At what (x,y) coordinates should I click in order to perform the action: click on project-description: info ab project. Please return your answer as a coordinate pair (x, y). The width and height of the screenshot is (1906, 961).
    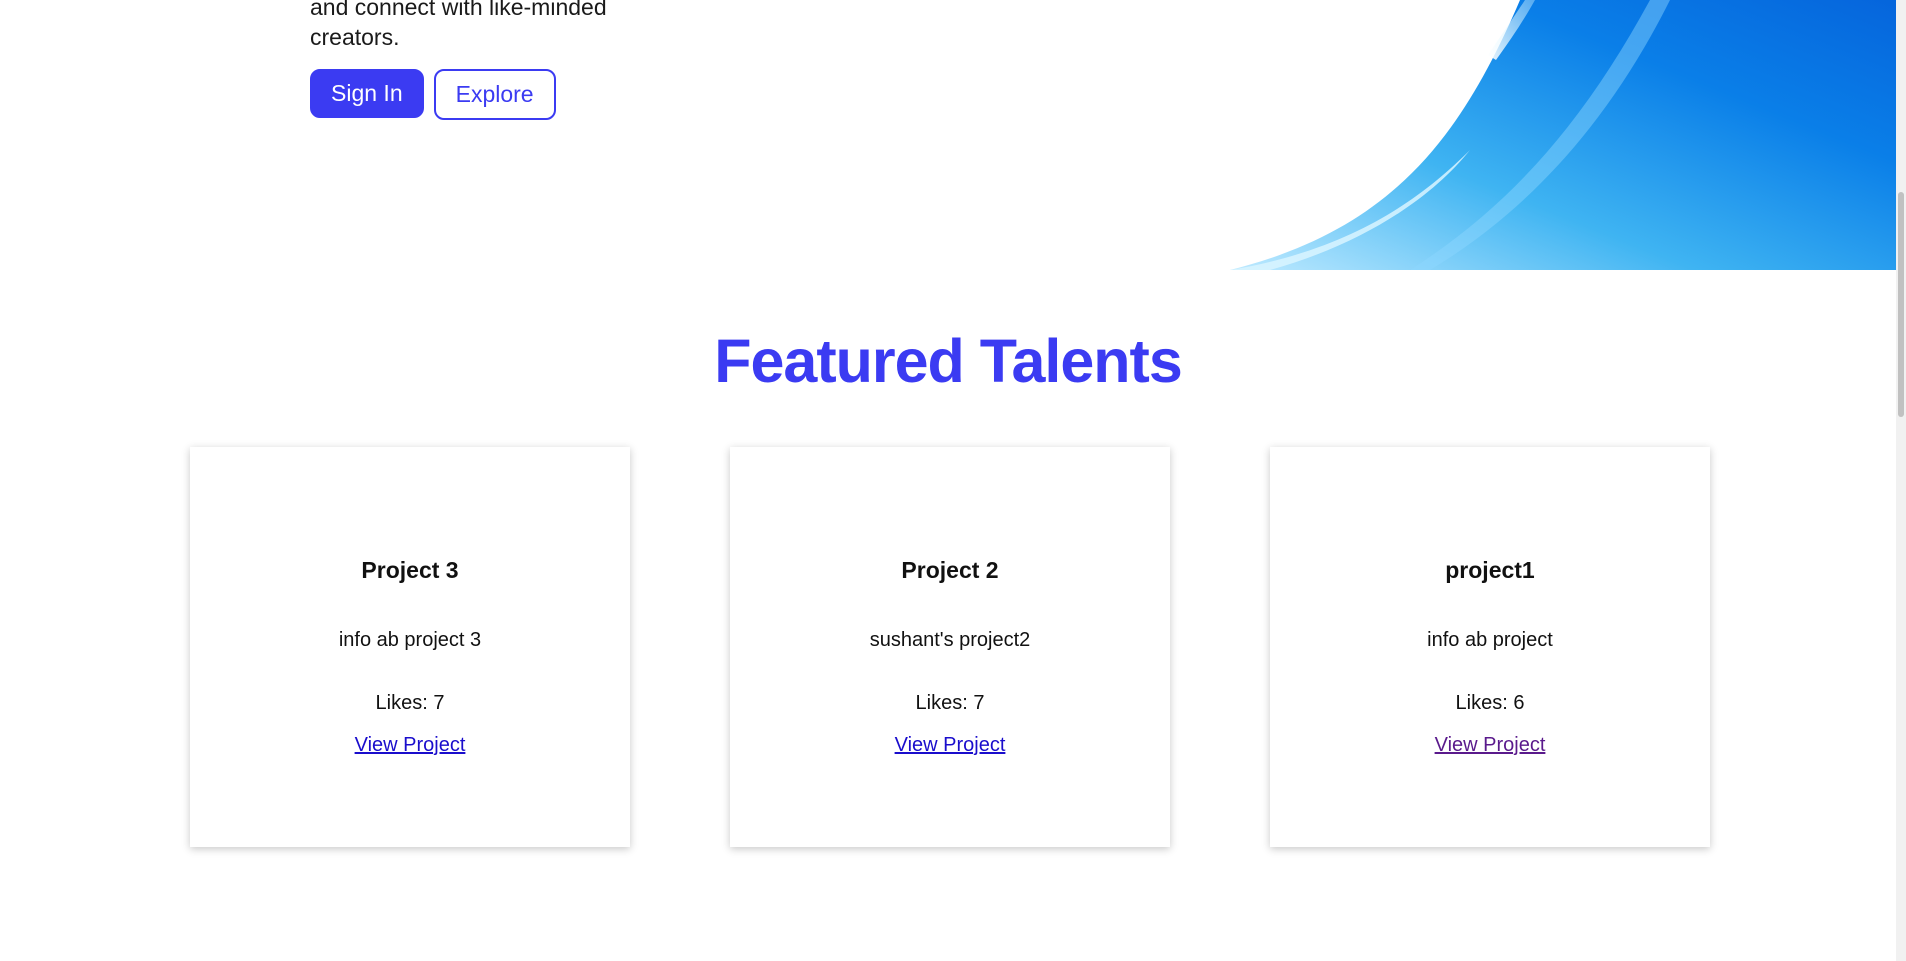
    Looking at the image, I should click on (1490, 640).